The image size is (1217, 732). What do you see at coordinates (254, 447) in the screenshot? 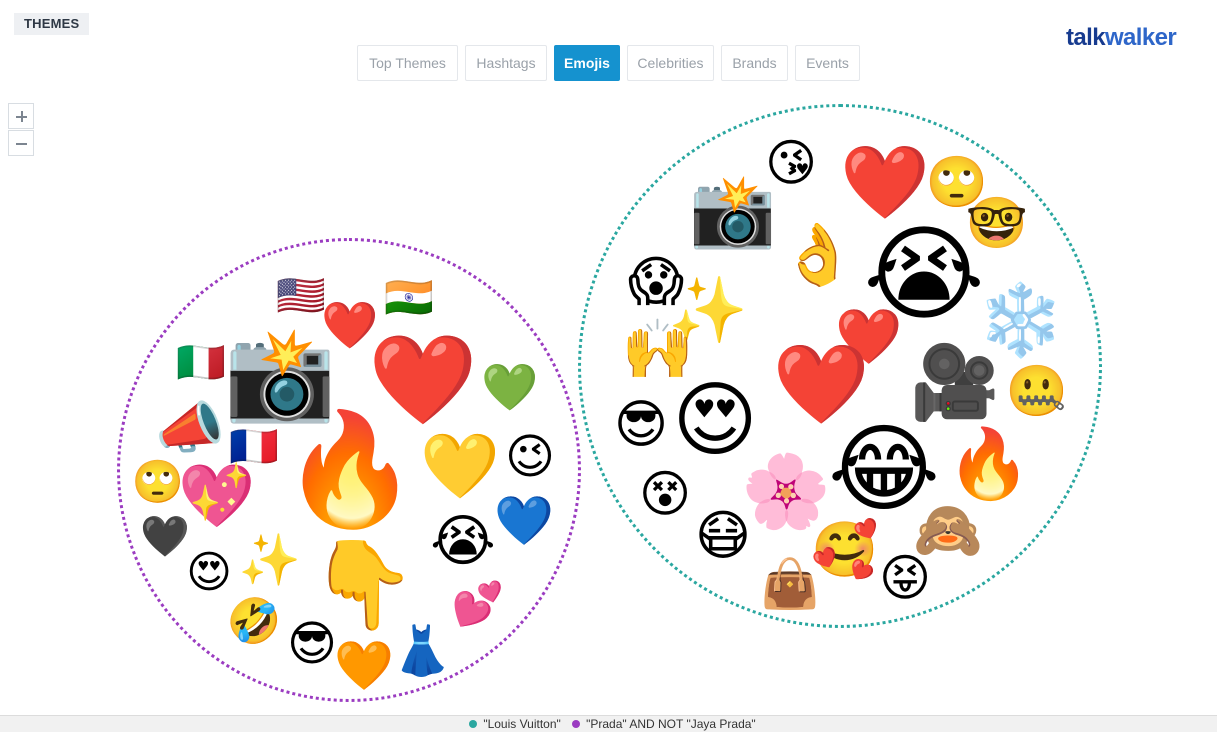
I see `prada-emoji: 🇫🇷` at bounding box center [254, 447].